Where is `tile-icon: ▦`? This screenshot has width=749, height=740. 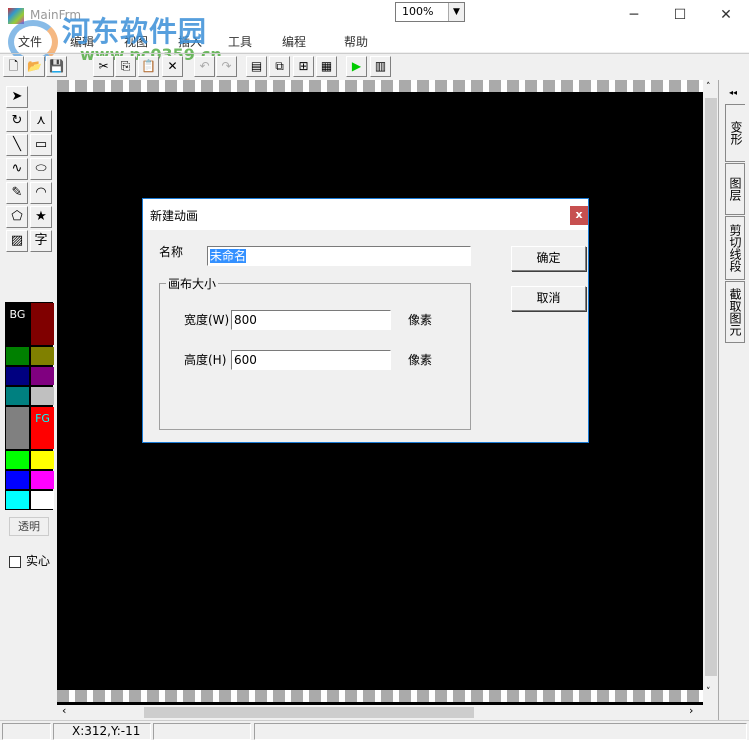
tile-icon: ▦ is located at coordinates (326, 66).